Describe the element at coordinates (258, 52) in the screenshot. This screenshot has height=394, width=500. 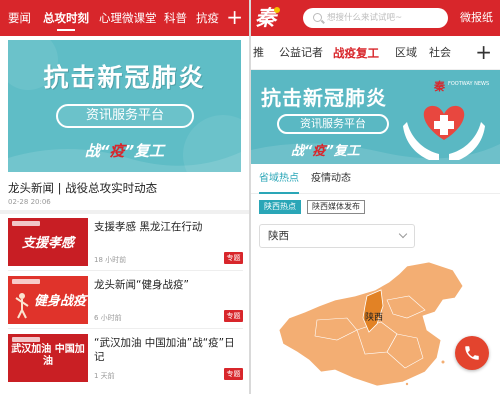
I see `tab-tui: 推` at that location.